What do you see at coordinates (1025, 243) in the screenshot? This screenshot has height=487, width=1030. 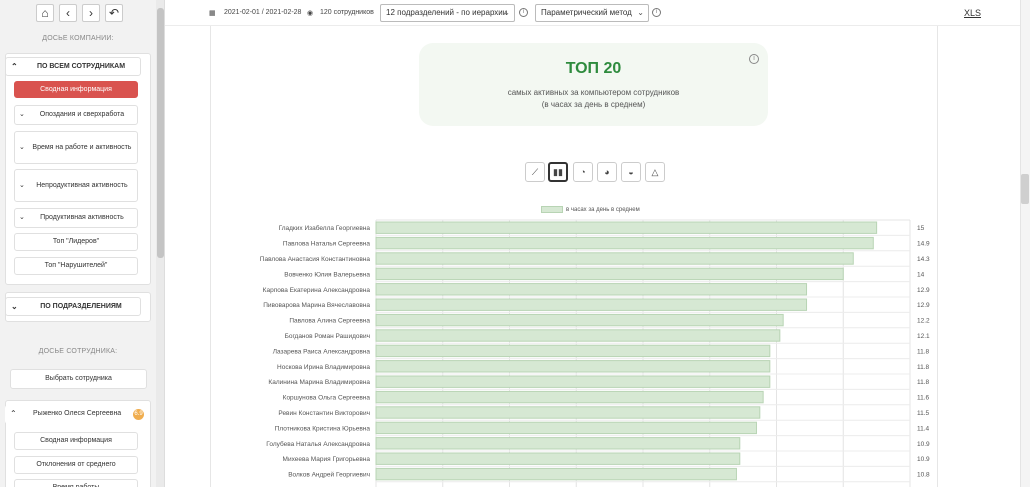 I see `page-scrollbar` at bounding box center [1025, 243].